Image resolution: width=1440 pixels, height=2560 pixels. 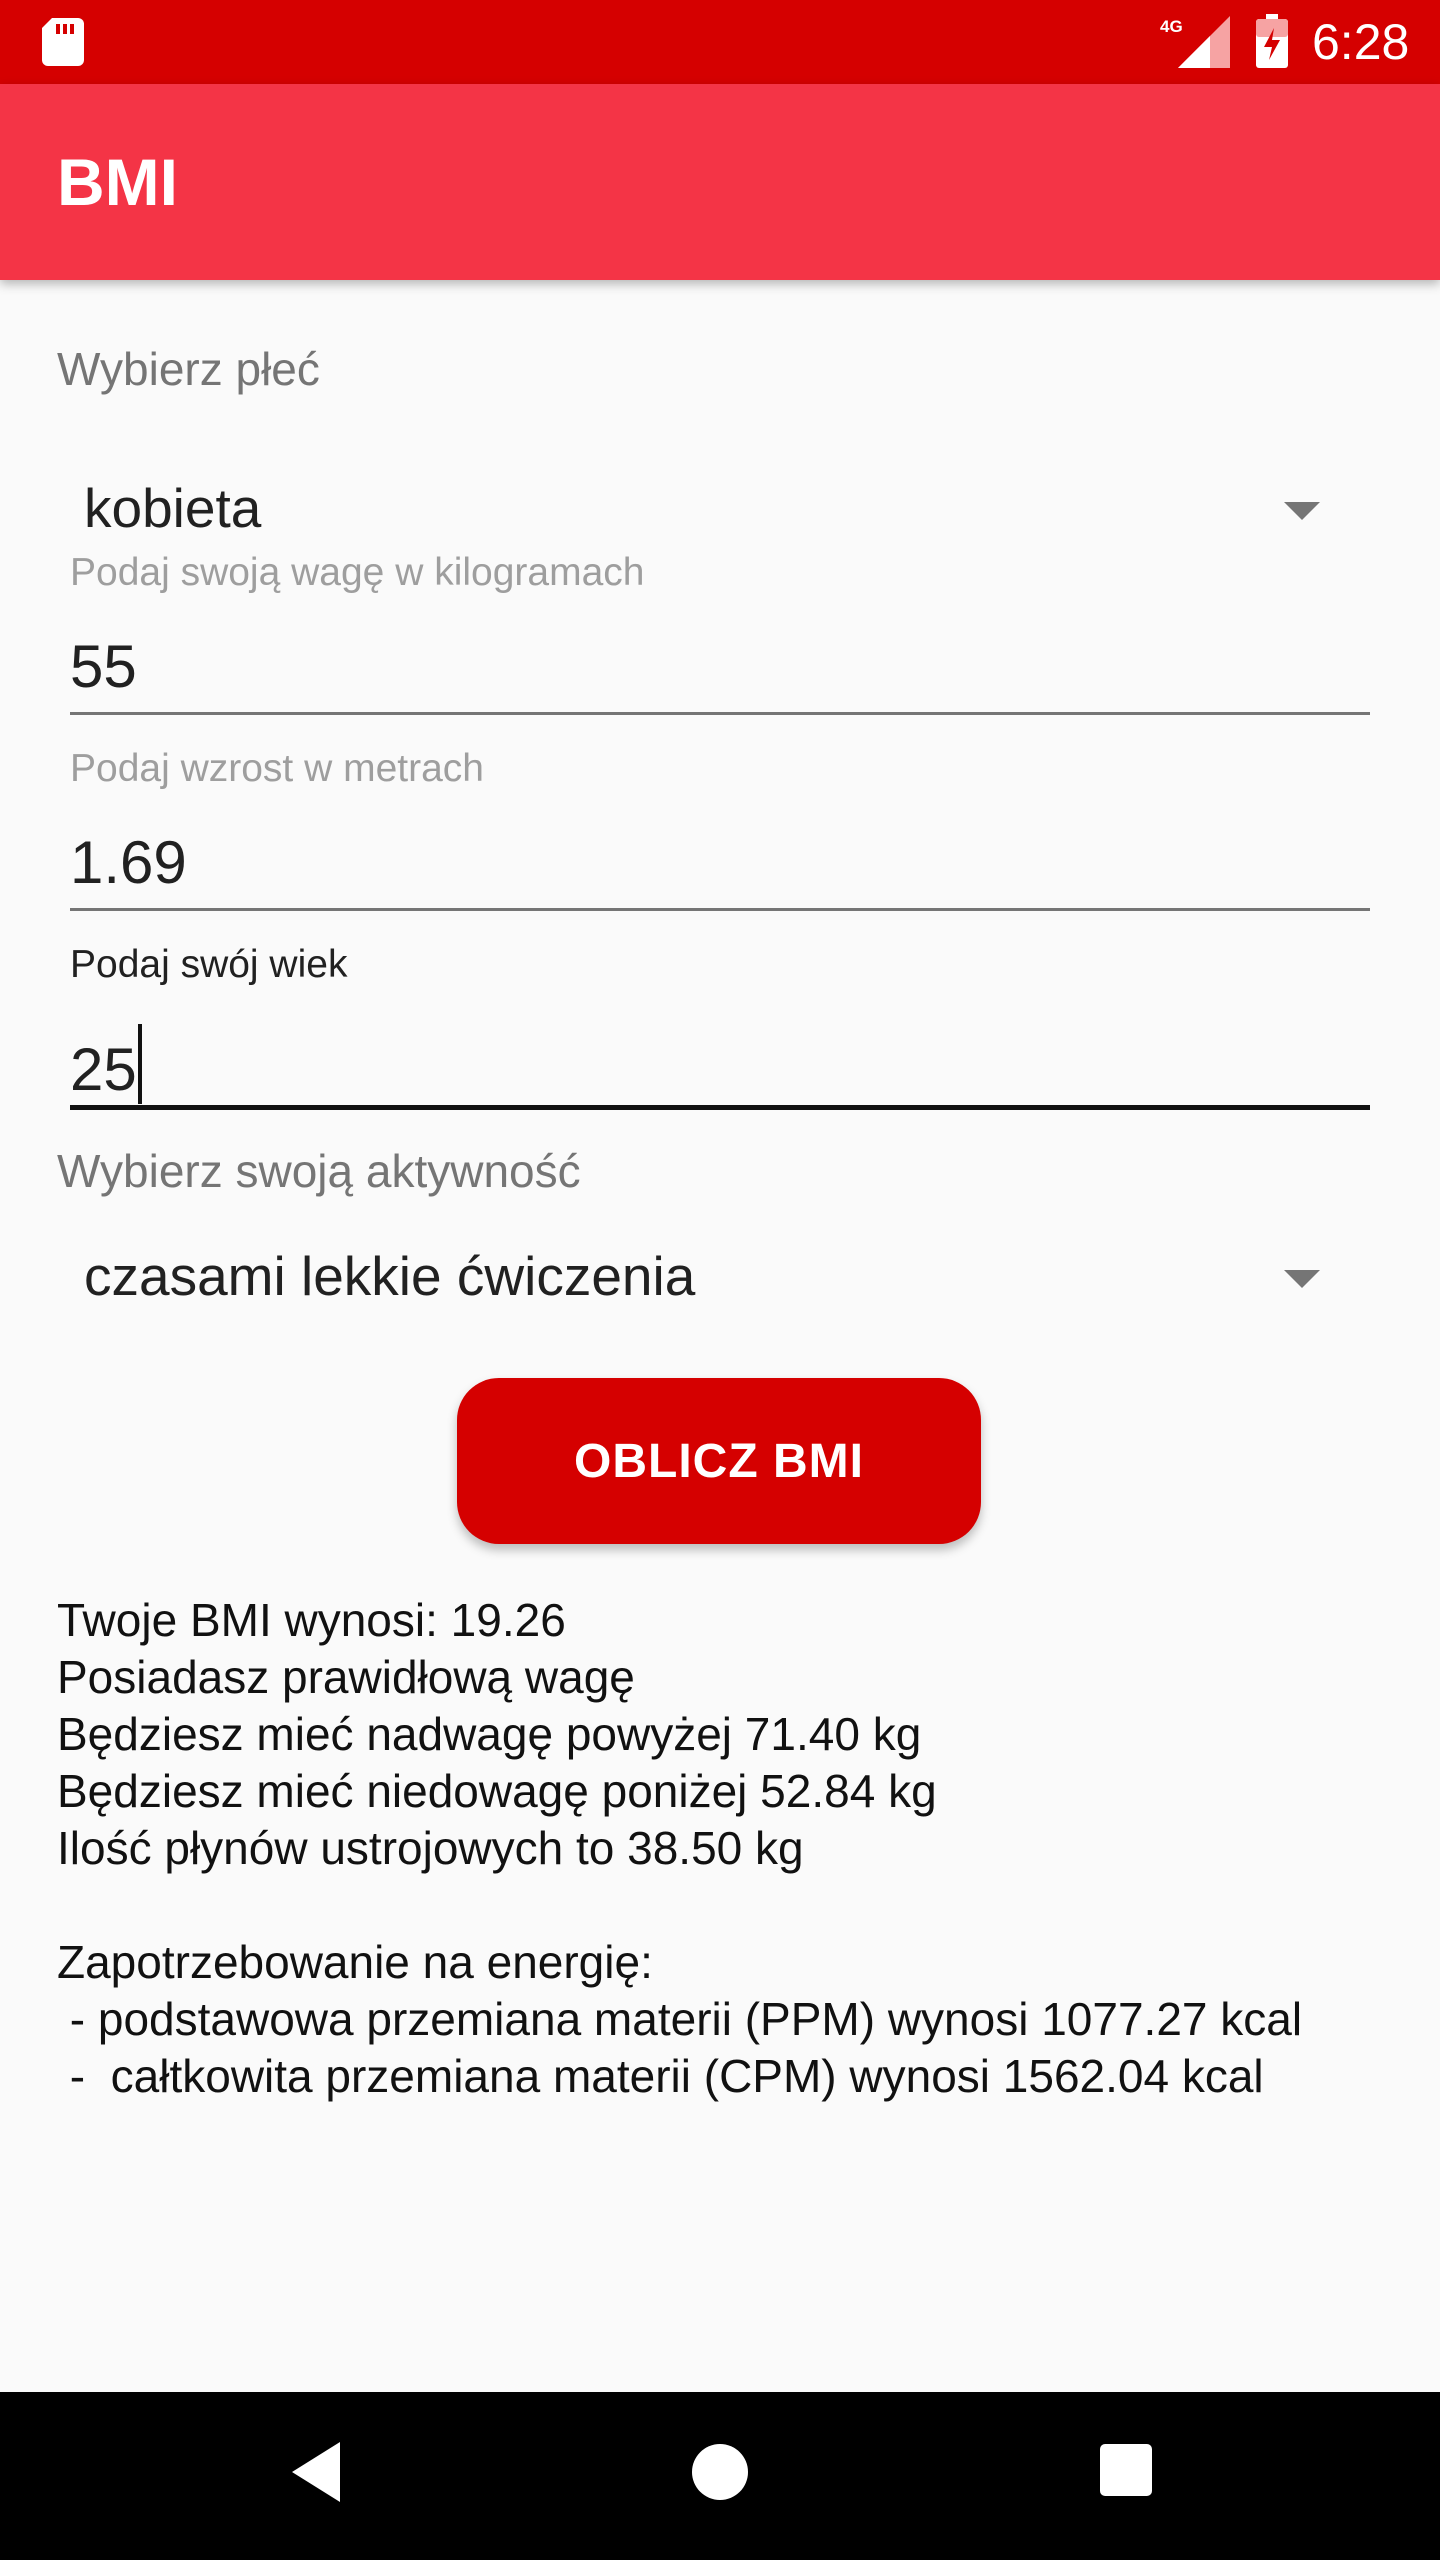 I want to click on result-line: Twoje BMI wynosi: 19.26, so click(x=311, y=1620).